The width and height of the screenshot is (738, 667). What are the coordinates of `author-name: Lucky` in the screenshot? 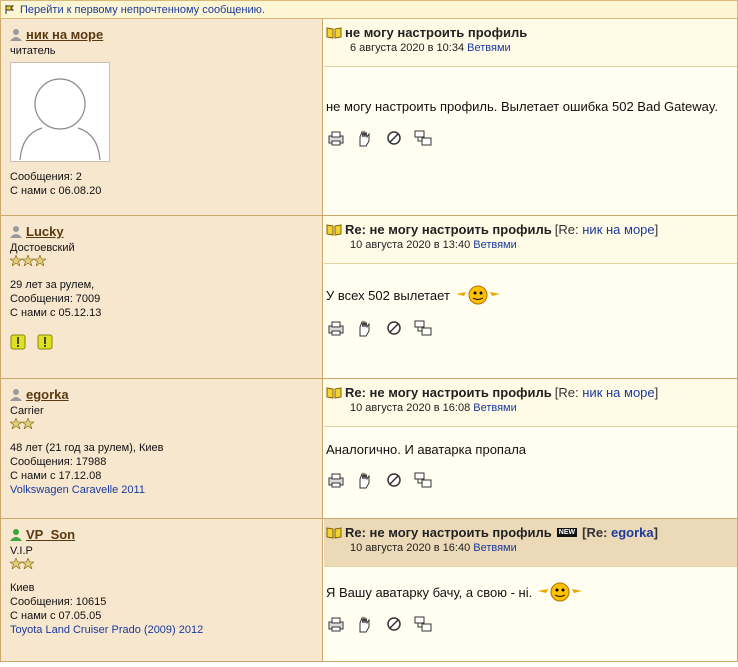 It's located at (45, 231).